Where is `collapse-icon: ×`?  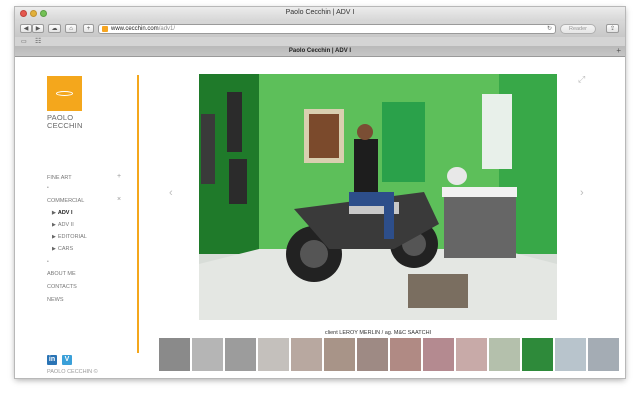 collapse-icon: × is located at coordinates (119, 199).